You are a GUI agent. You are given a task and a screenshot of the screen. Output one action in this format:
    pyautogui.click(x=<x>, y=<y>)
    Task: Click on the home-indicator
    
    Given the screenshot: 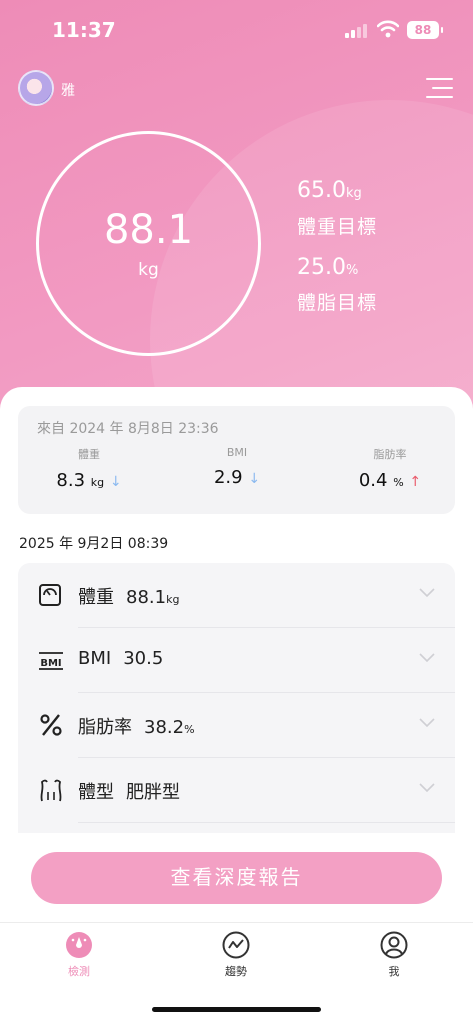 What is the action you would take?
    pyautogui.click(x=236, y=1009)
    